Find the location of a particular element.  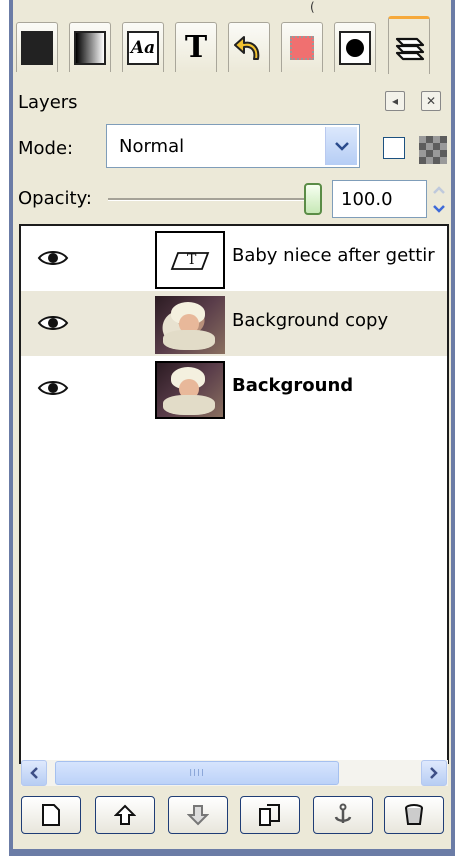

anchor-layer-button is located at coordinates (343, 815).